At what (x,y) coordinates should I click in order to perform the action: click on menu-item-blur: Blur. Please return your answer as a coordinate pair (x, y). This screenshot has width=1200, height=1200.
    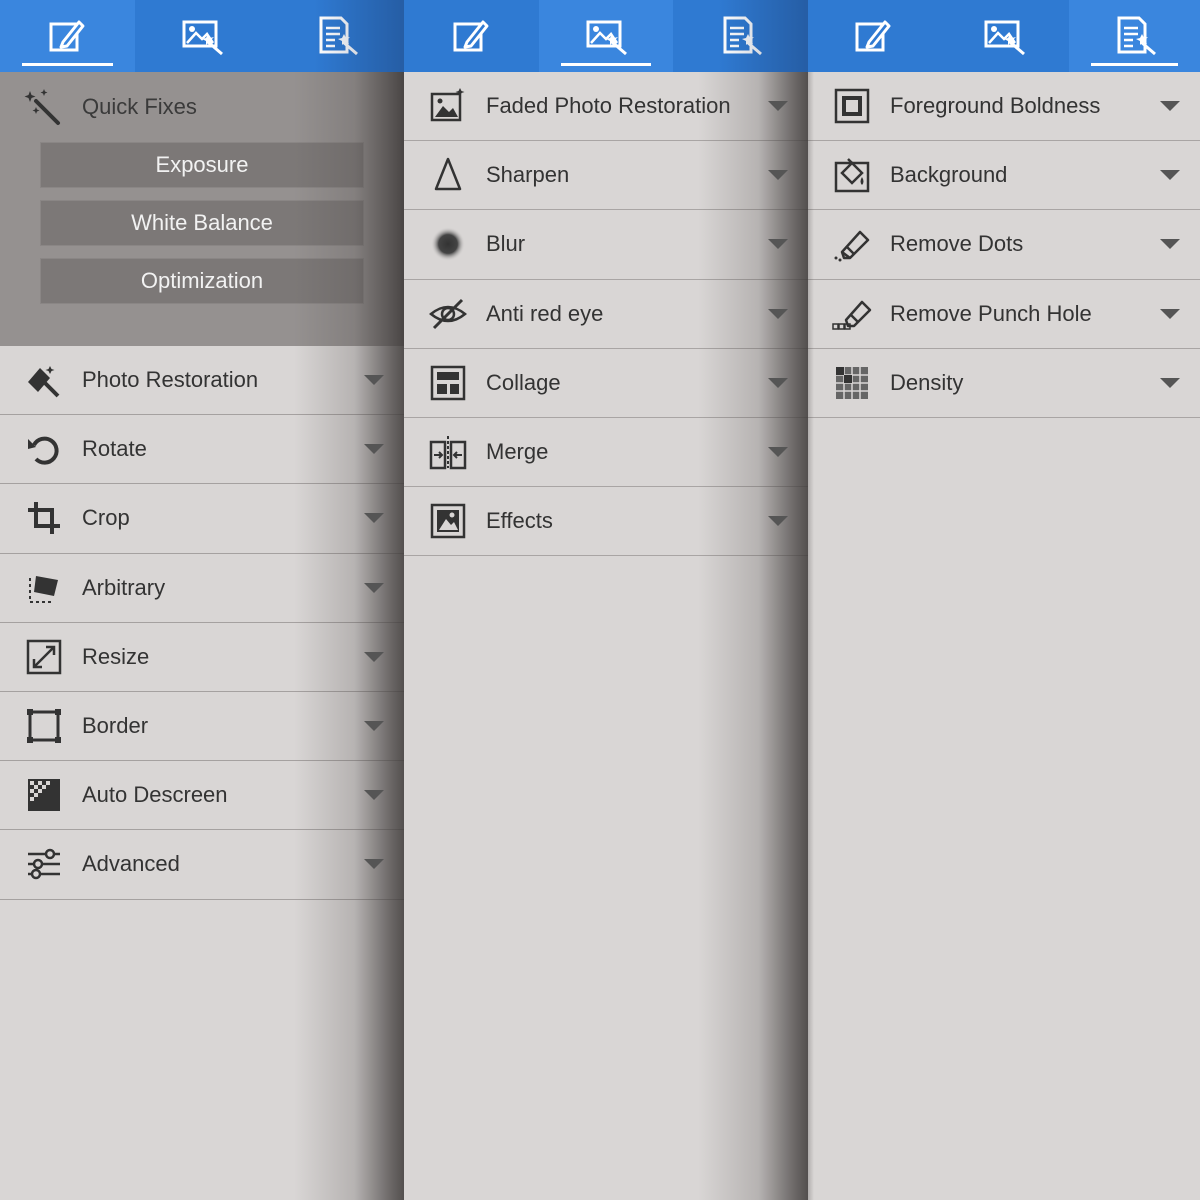
    Looking at the image, I should click on (606, 245).